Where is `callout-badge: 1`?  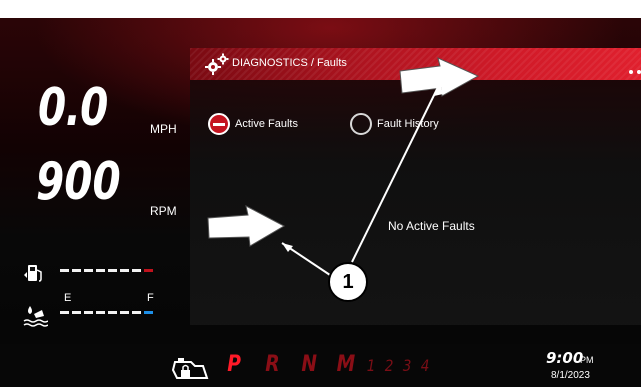 callout-badge: 1 is located at coordinates (348, 282).